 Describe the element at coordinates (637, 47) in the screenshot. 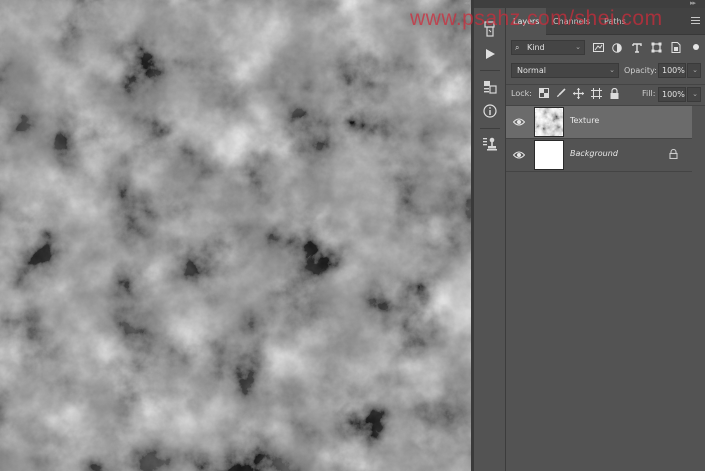

I see `type-filter-icon` at that location.